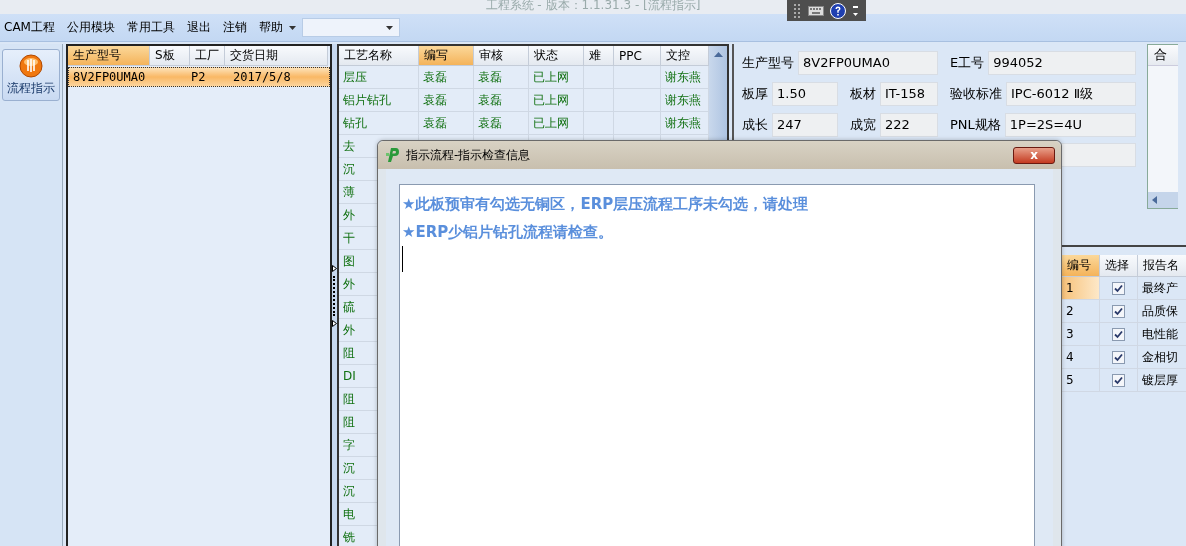  Describe the element at coordinates (379, 123) in the screenshot. I see `table-cell: 钻孔` at that location.